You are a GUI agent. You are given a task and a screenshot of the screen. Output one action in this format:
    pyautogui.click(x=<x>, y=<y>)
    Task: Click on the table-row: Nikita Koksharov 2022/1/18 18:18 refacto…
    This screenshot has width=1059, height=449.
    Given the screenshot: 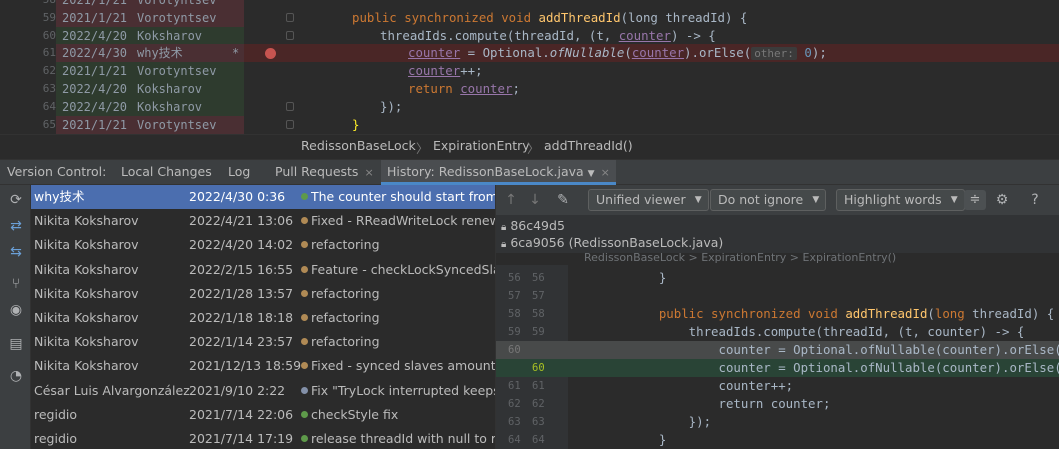 What is the action you would take?
    pyautogui.click(x=263, y=318)
    